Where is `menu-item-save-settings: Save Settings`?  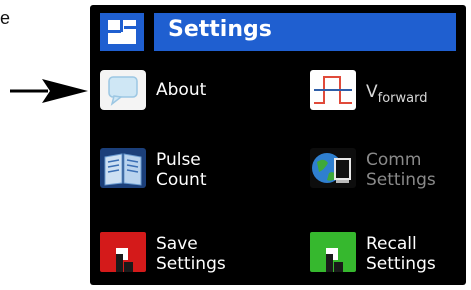 menu-item-save-settings: Save Settings is located at coordinates (185, 255).